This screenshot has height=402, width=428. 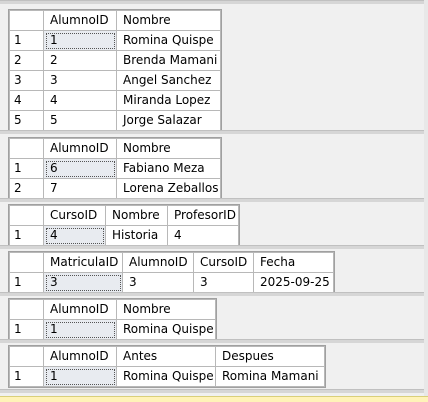 I want to click on row-number: 3, so click(x=26, y=80).